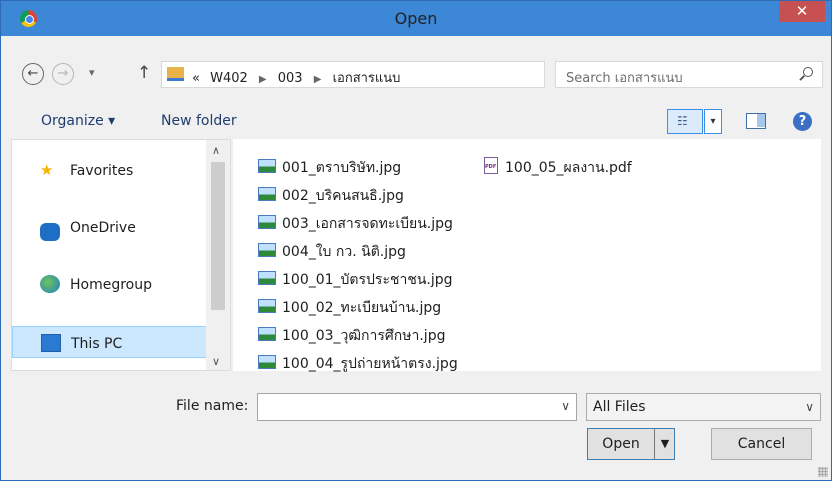  Describe the element at coordinates (416, 121) in the screenshot. I see `toolbar: Organize ▾ New folder ☷ ▾ ?` at that location.